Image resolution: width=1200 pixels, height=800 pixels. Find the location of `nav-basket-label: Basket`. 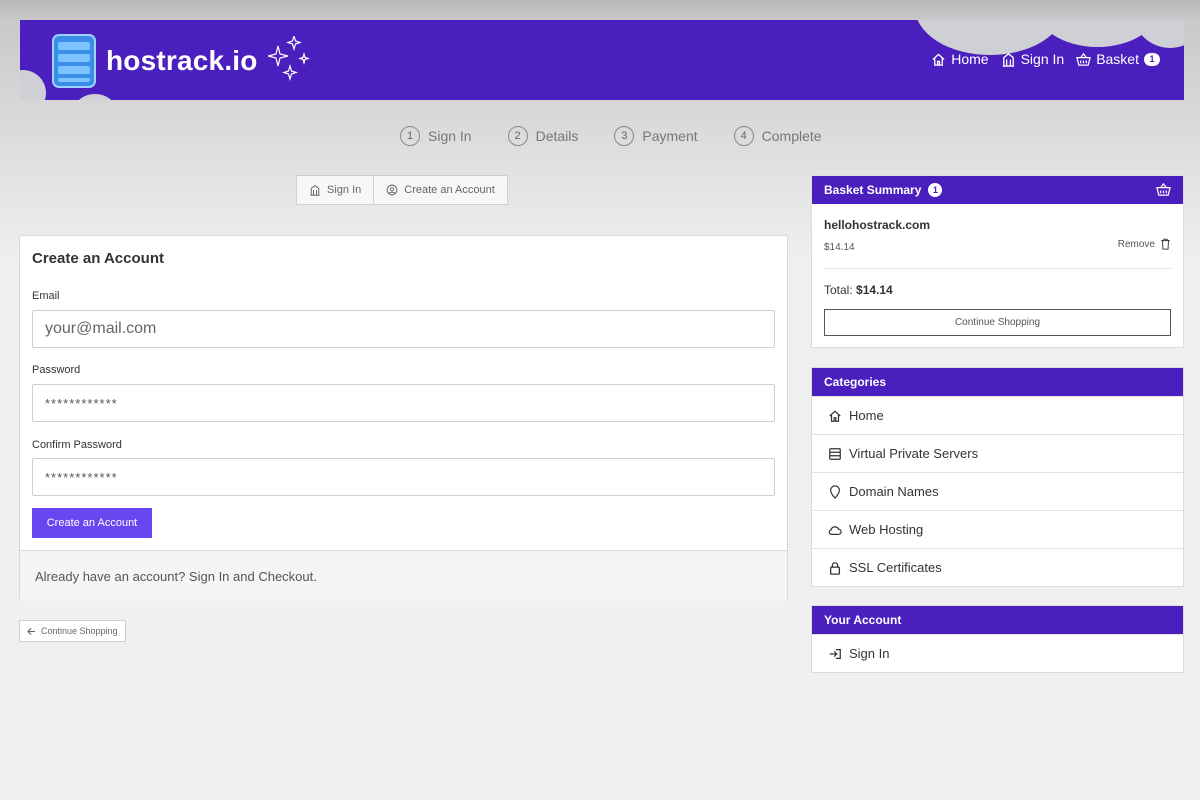

nav-basket-label: Basket is located at coordinates (1117, 59).